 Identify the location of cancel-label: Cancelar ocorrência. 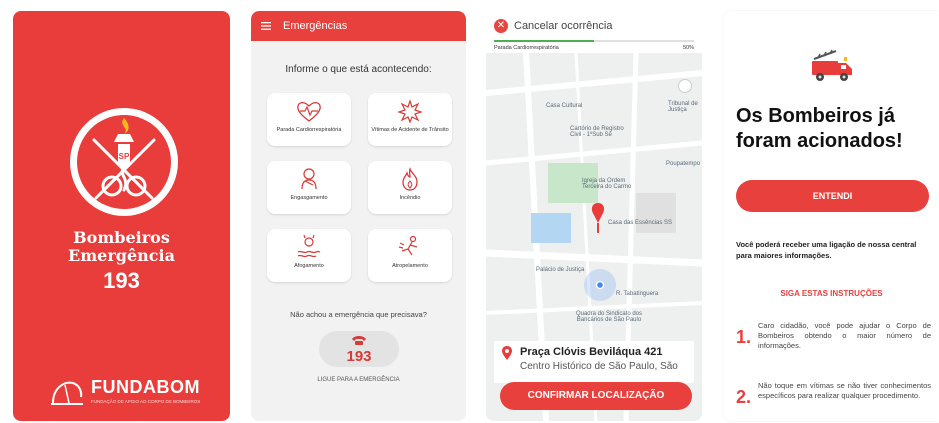
(563, 26).